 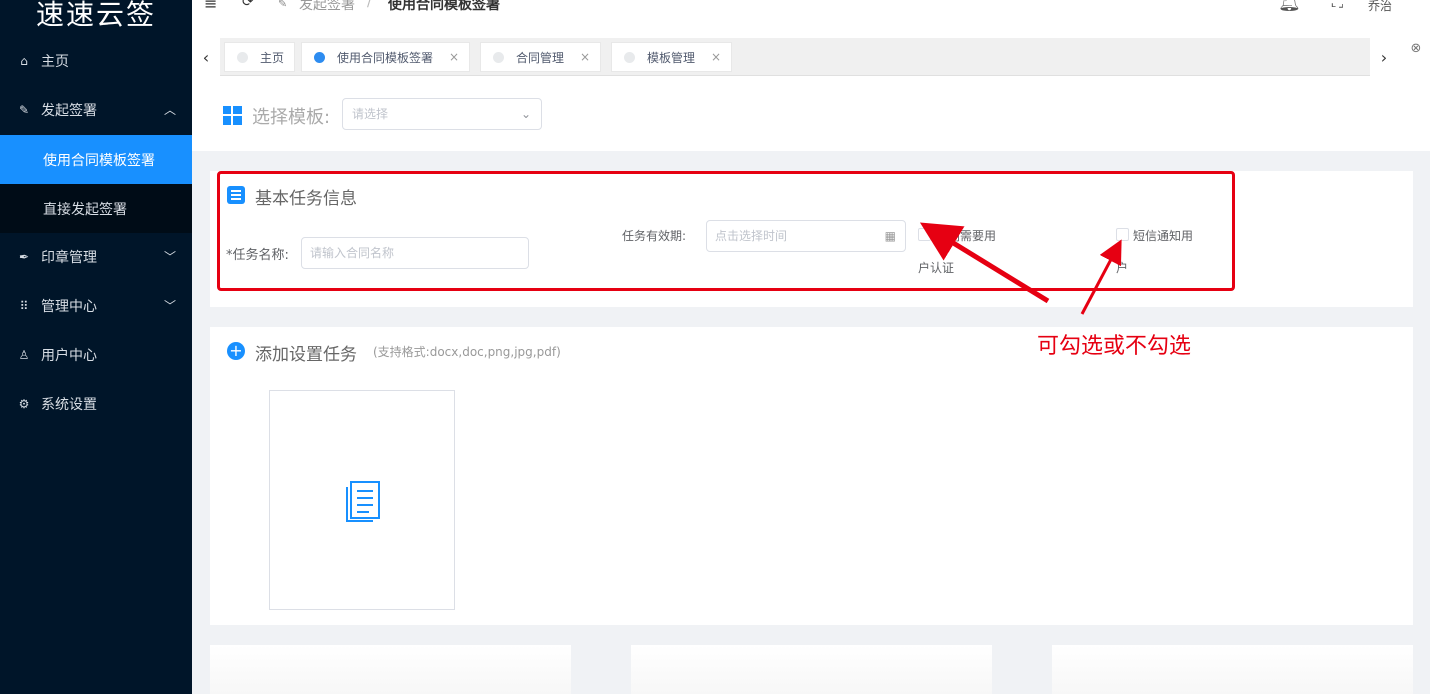 I want to click on sidebar-item-label: 管理中心, so click(x=69, y=306).